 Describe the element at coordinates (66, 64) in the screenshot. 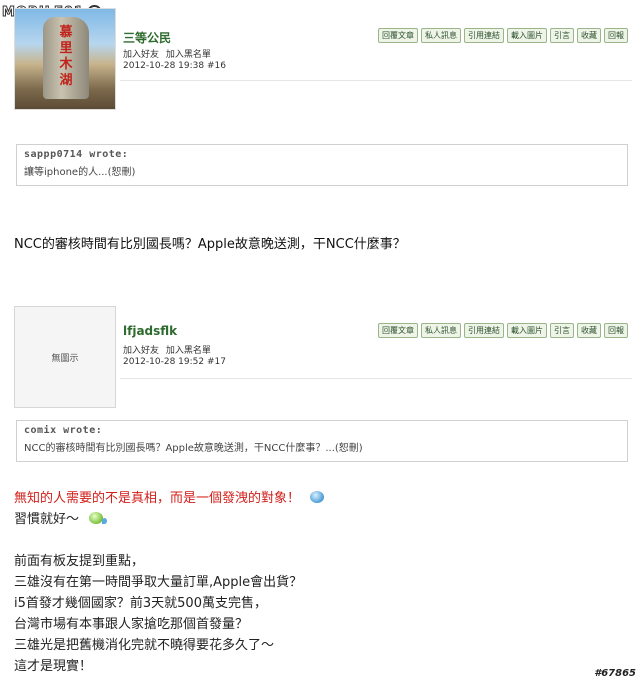

I see `avatar-glyph: 木` at that location.